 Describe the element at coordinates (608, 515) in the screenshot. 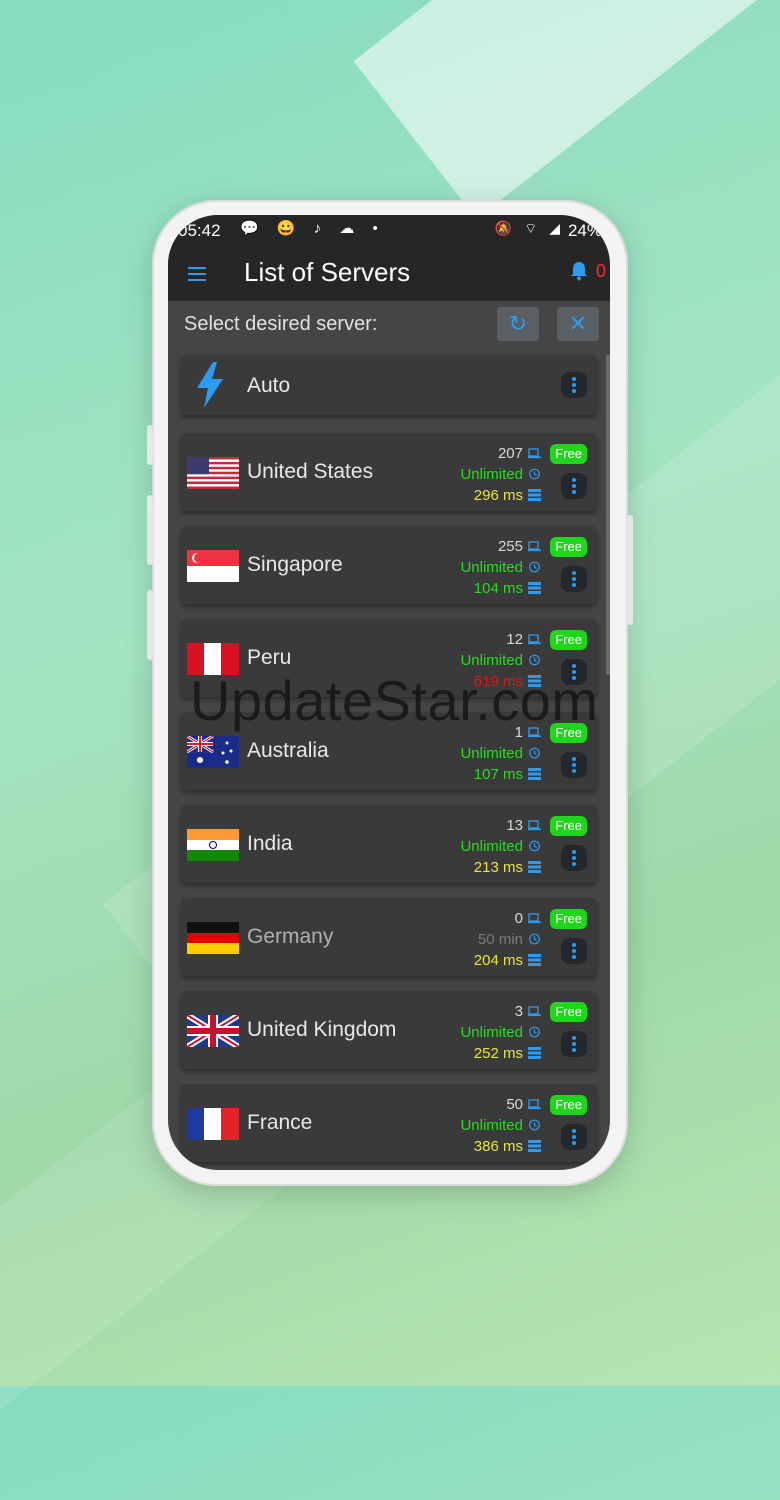

I see `scrollbar` at that location.